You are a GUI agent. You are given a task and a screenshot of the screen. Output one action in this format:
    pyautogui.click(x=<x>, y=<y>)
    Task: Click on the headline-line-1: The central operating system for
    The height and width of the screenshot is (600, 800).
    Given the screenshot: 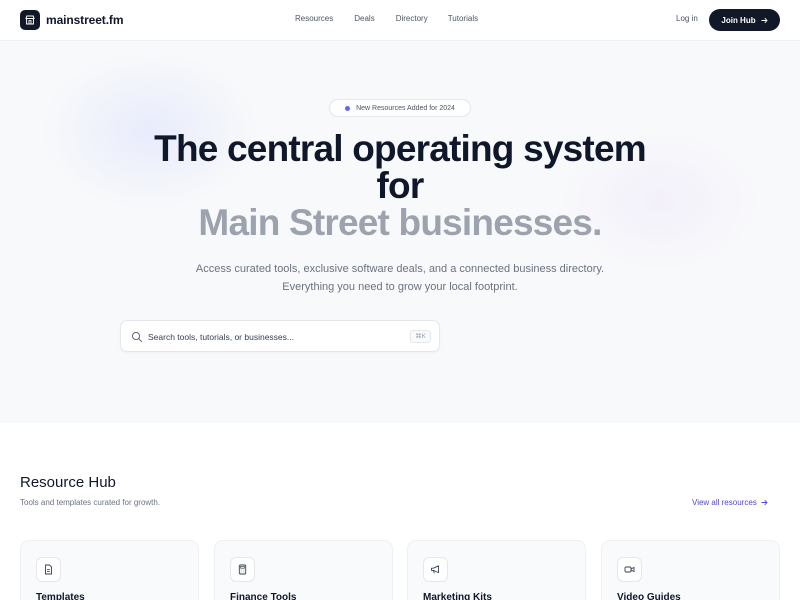 What is the action you would take?
    pyautogui.click(x=400, y=167)
    